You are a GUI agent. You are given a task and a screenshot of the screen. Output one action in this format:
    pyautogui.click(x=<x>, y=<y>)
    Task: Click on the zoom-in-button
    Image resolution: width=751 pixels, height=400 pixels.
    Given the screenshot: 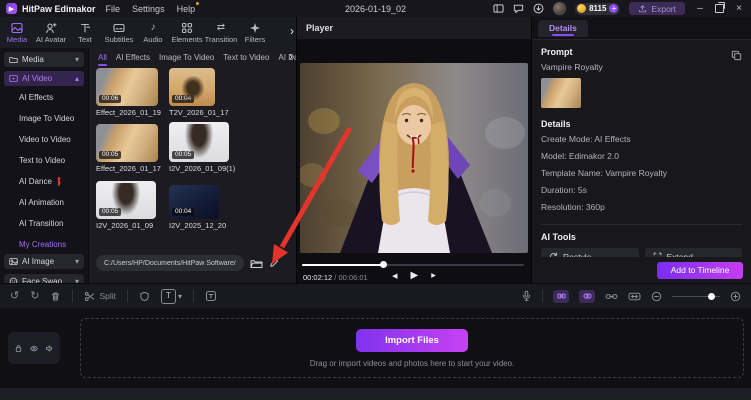 What is the action you would take?
    pyautogui.click(x=735, y=296)
    